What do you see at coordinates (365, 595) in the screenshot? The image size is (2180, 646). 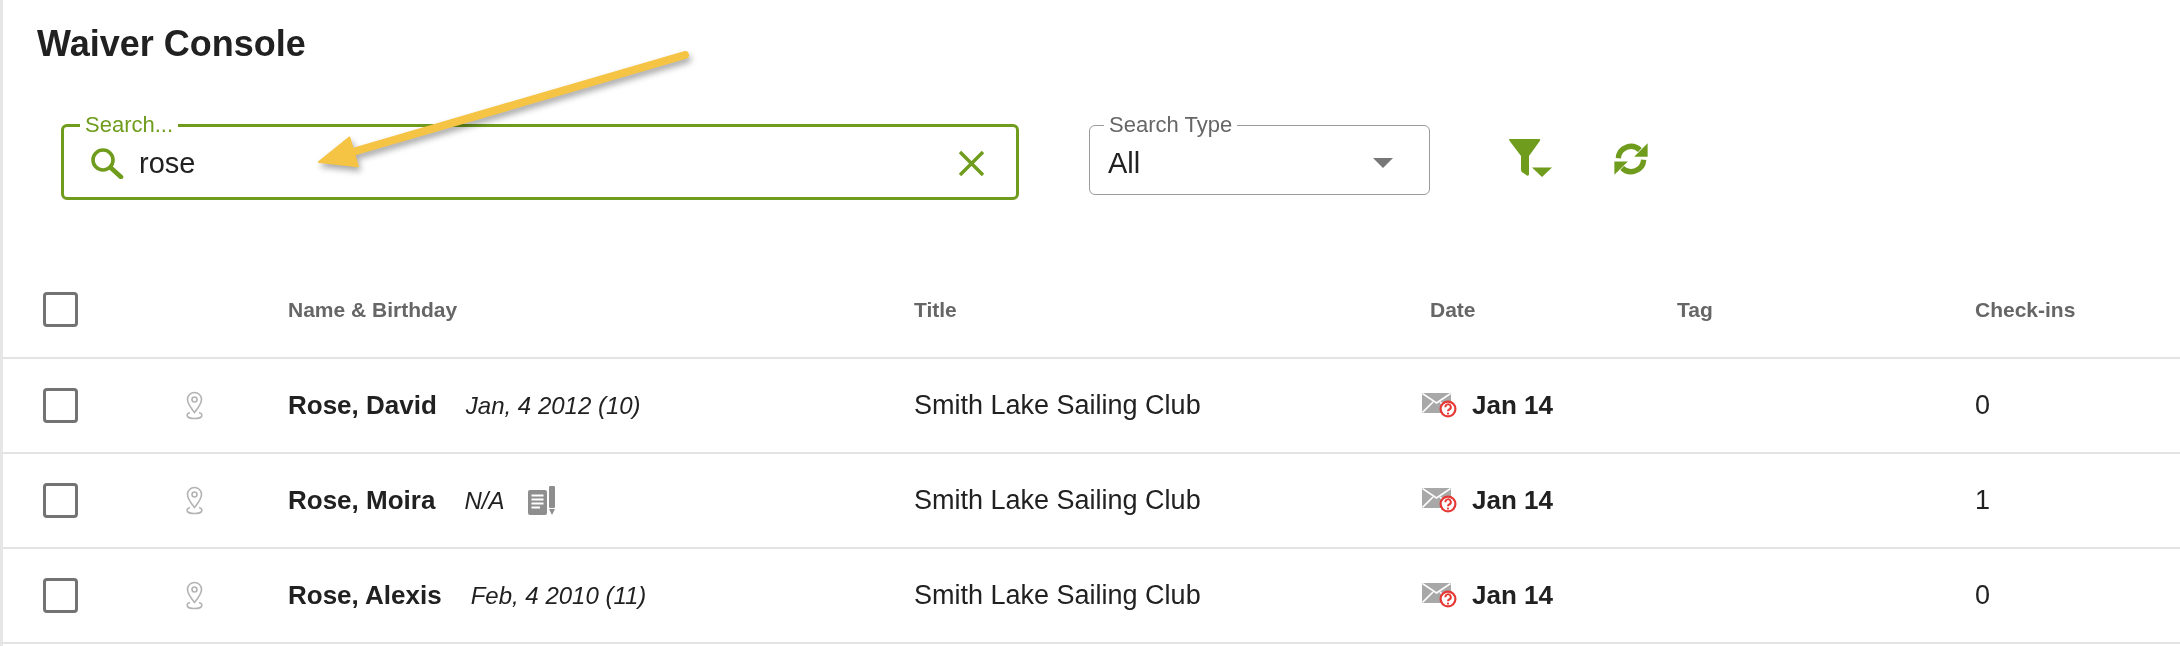 I see `person-name: Rose, Alexis` at bounding box center [365, 595].